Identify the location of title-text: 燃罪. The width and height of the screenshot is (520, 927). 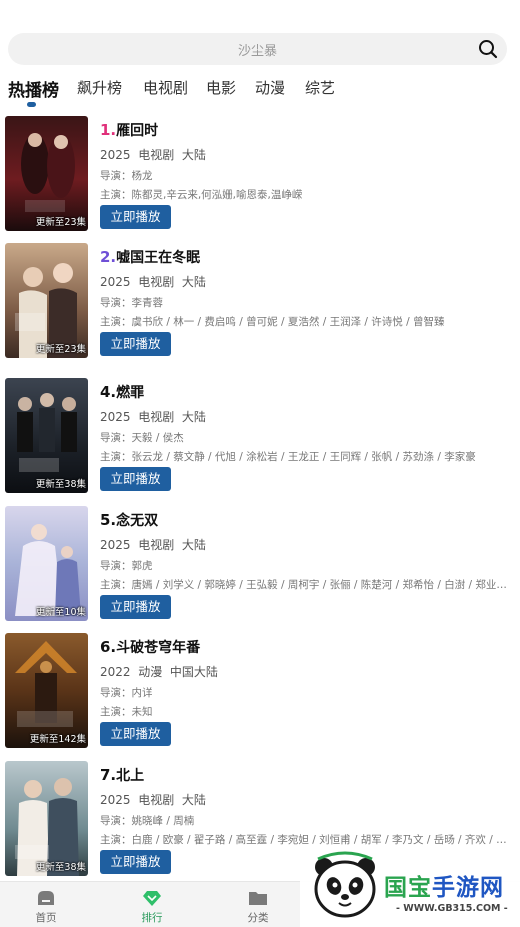
(130, 393).